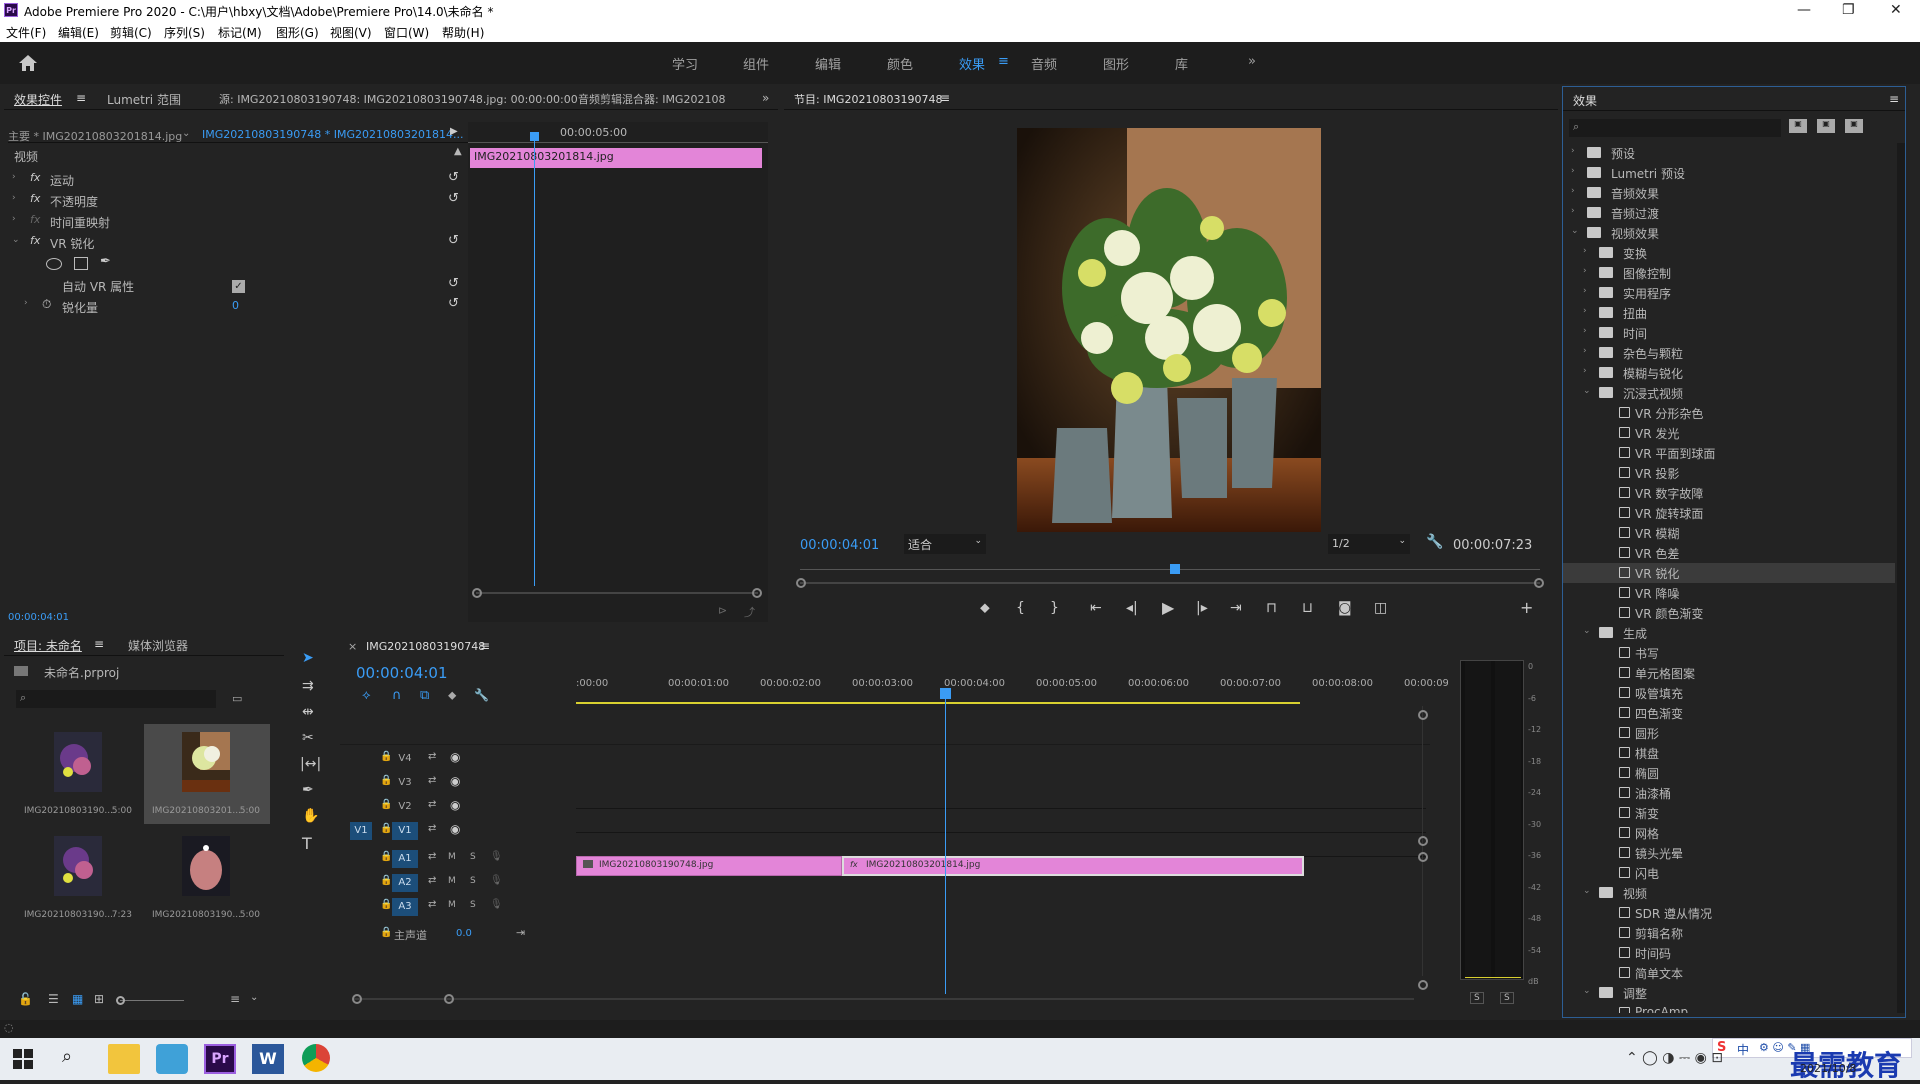 The height and width of the screenshot is (1084, 1920). Describe the element at coordinates (207, 878) in the screenshot. I see `project-item: IMG20210803190... 5:00` at that location.